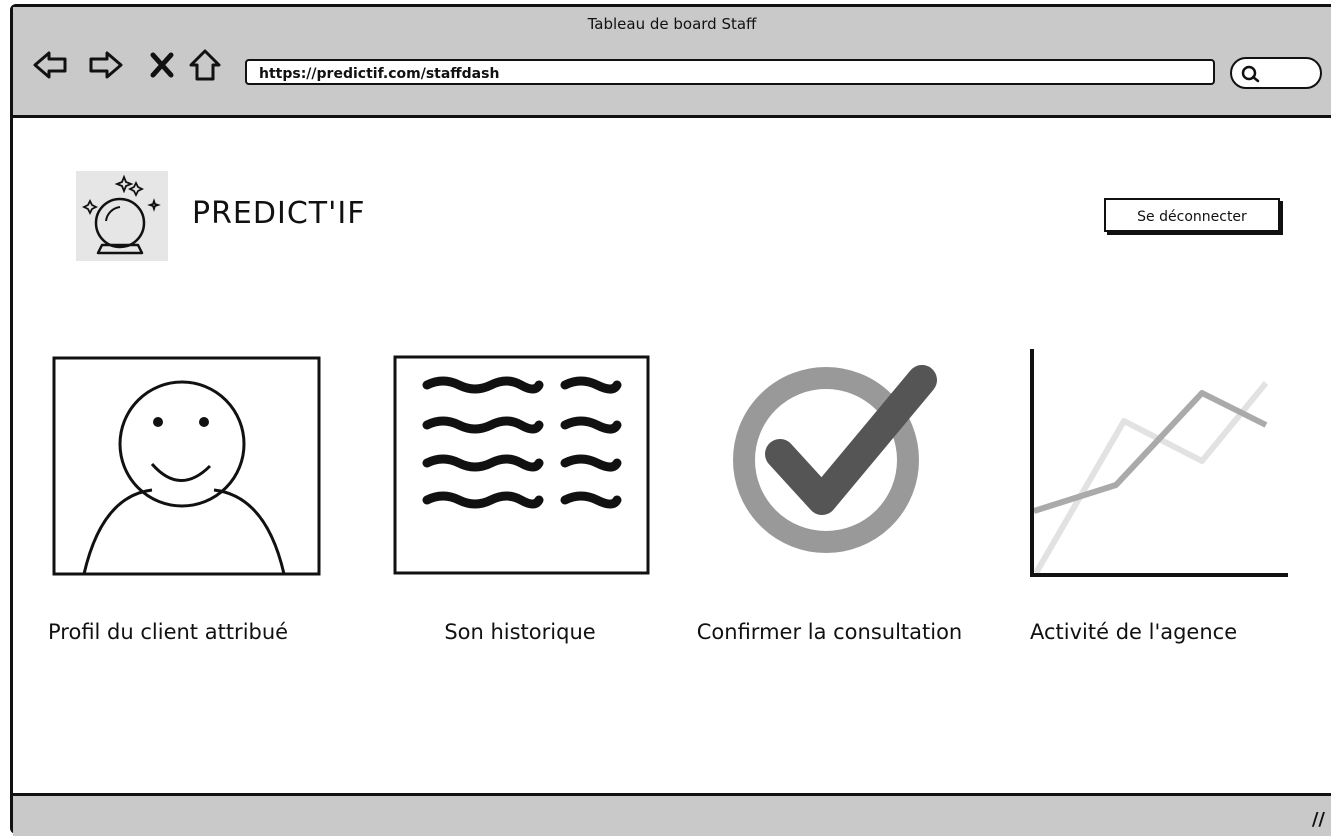 Image resolution: width=1331 pixels, height=836 pixels. I want to click on tile-label-history: Son historique, so click(520, 632).